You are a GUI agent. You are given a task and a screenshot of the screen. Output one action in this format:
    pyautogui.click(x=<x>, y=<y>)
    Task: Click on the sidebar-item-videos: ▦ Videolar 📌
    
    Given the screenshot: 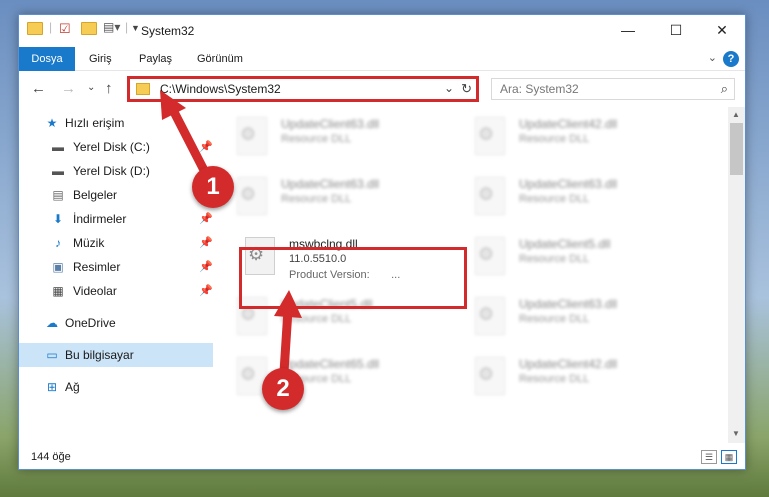 What is the action you would take?
    pyautogui.click(x=116, y=291)
    